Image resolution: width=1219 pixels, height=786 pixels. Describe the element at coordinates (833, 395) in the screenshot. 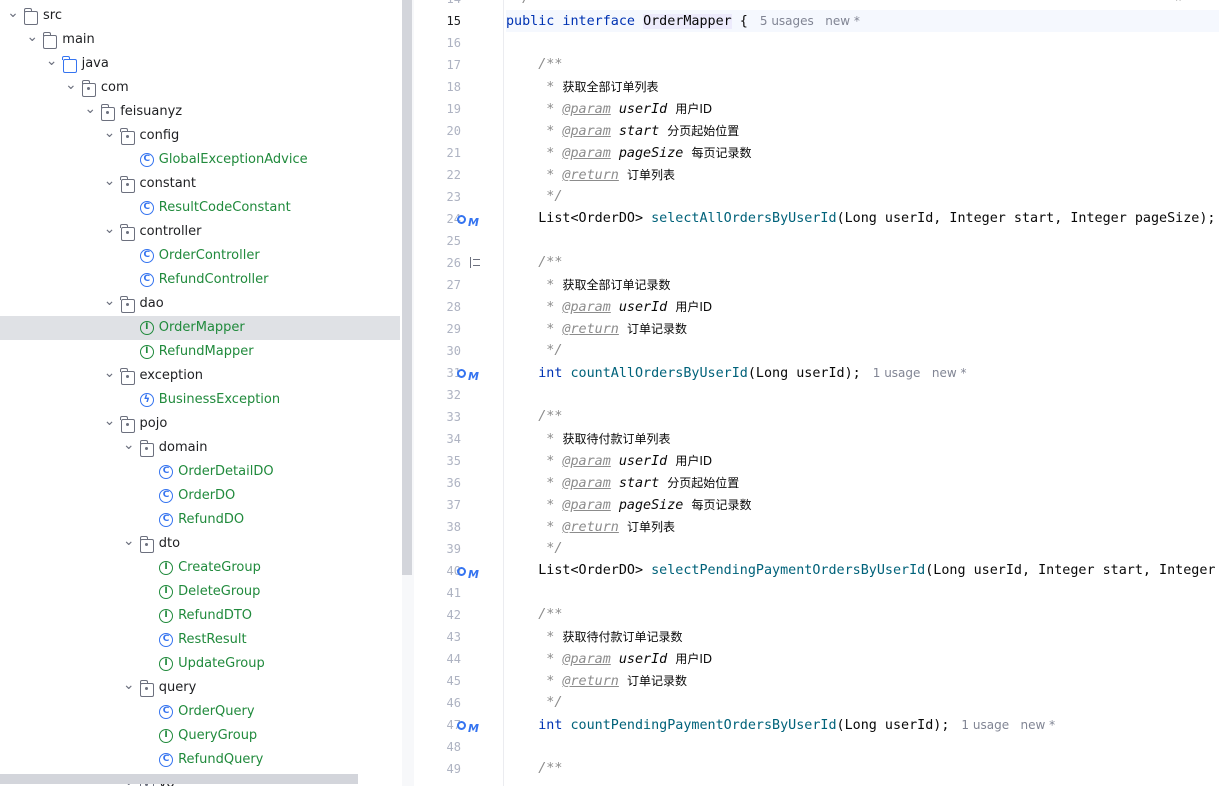

I see `code-line: 32` at that location.